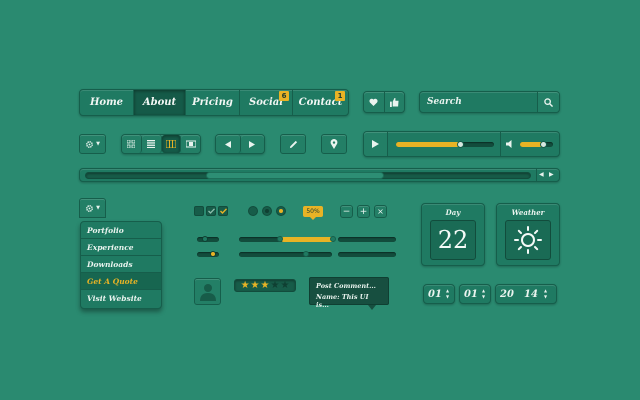 The image size is (640, 400). I want to click on menu-item-downloads: Downloads, so click(121, 264).